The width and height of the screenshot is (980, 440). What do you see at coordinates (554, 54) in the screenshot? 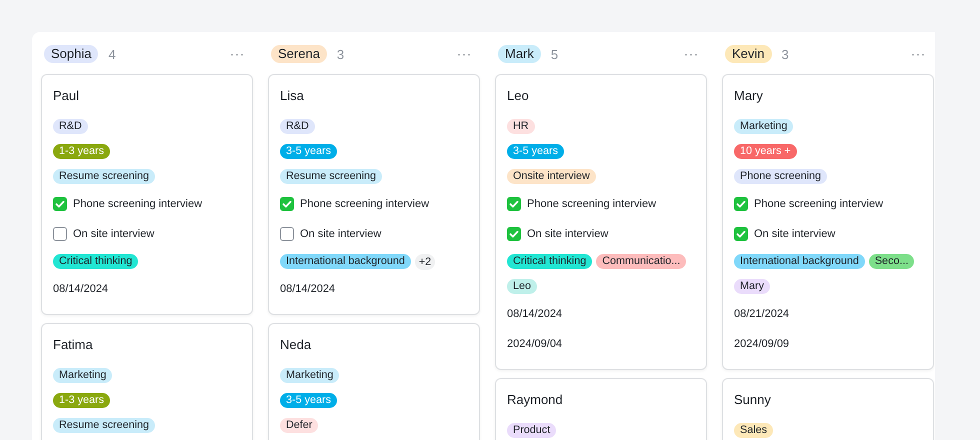
I see `card-count: 5` at bounding box center [554, 54].